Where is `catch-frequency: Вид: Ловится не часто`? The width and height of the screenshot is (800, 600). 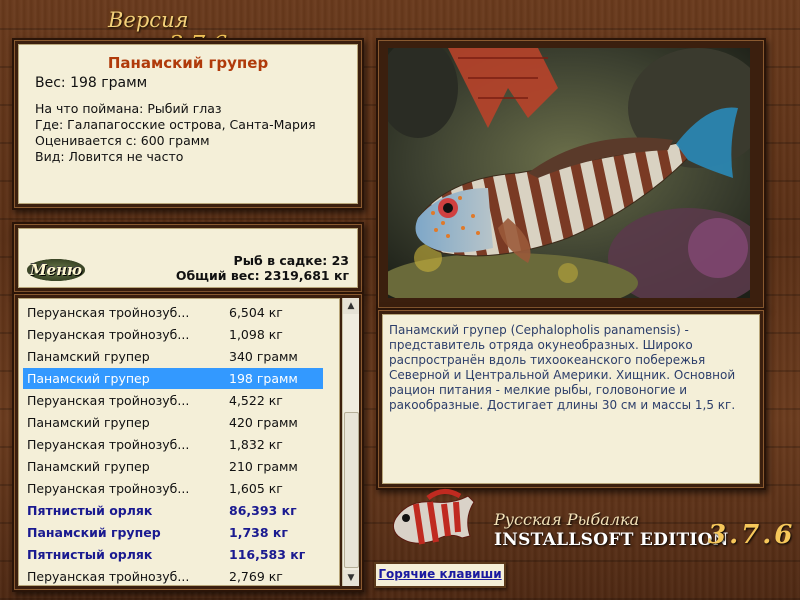 catch-frequency: Вид: Ловится не часто is located at coordinates (109, 156).